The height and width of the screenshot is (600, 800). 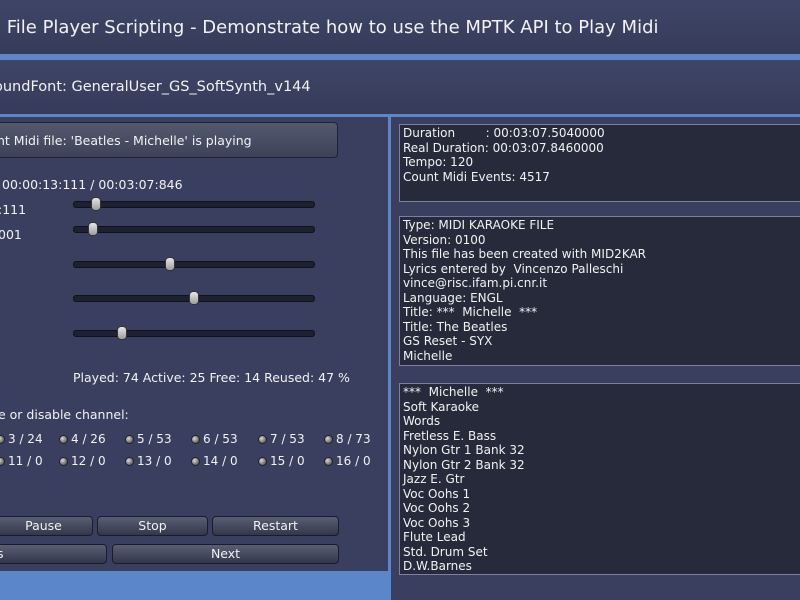 I want to click on transpose-slider-handle, so click(x=122, y=333).